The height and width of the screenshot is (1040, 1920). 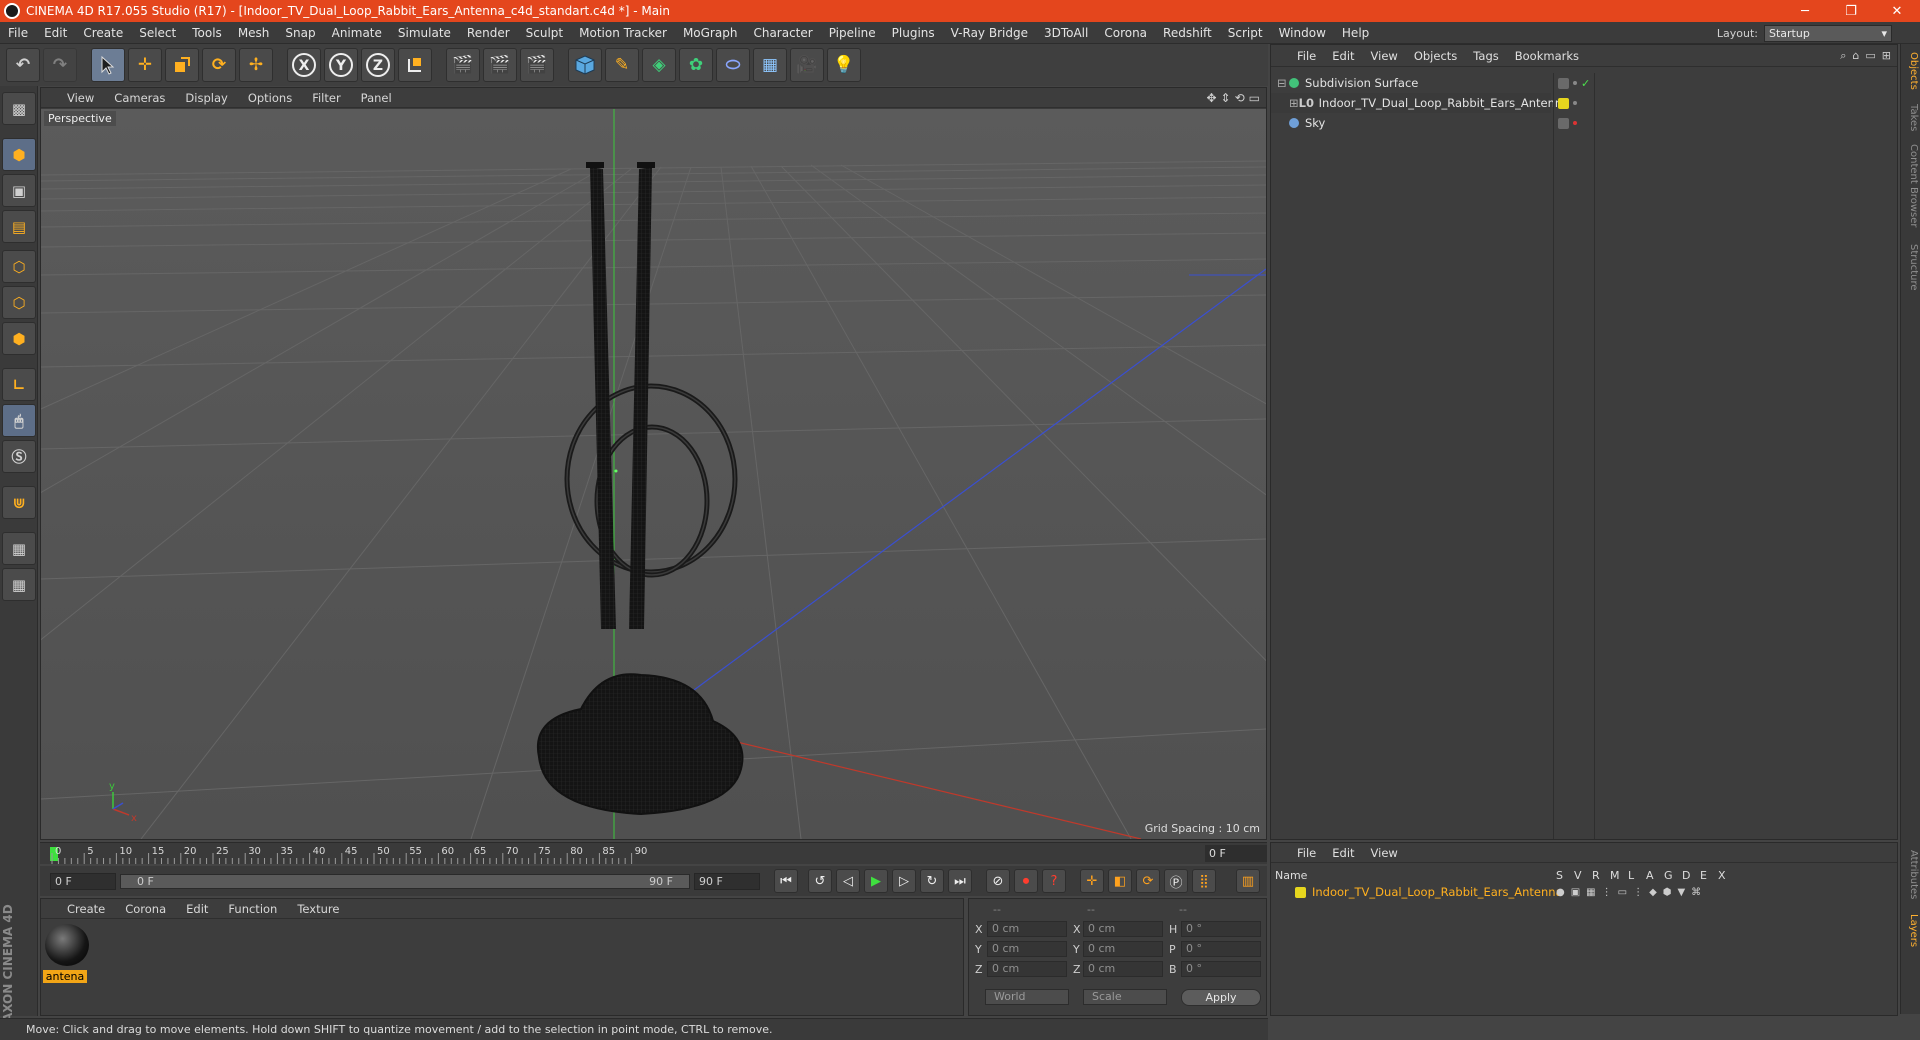 I want to click on points-mode-icon: ⬡, so click(x=19, y=266).